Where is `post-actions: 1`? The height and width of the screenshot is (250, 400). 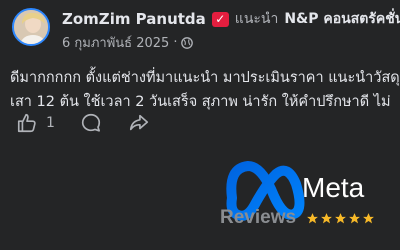
post-actions: 1 is located at coordinates (95, 123).